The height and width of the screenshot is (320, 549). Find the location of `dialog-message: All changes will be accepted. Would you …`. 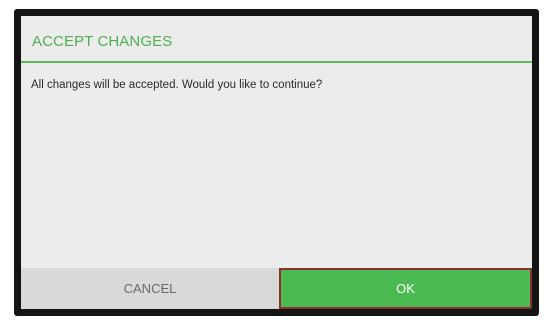

dialog-message: All changes will be accepted. Would you … is located at coordinates (177, 85).